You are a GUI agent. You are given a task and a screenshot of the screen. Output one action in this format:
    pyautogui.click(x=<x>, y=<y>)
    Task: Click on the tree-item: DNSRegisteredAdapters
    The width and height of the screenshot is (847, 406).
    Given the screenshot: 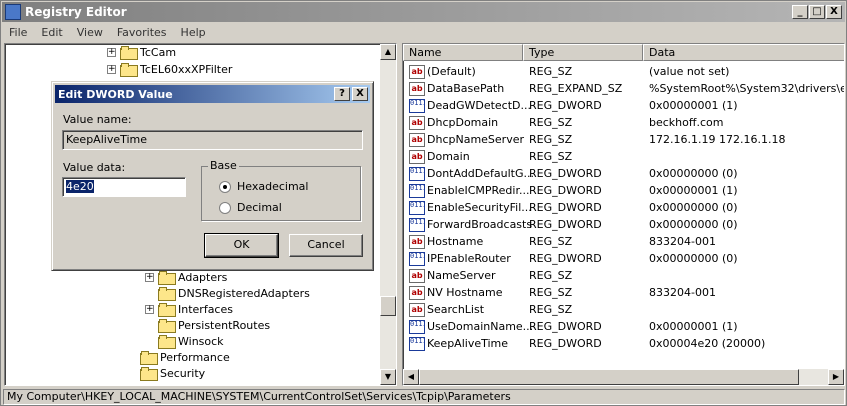 What is the action you would take?
    pyautogui.click(x=234, y=293)
    